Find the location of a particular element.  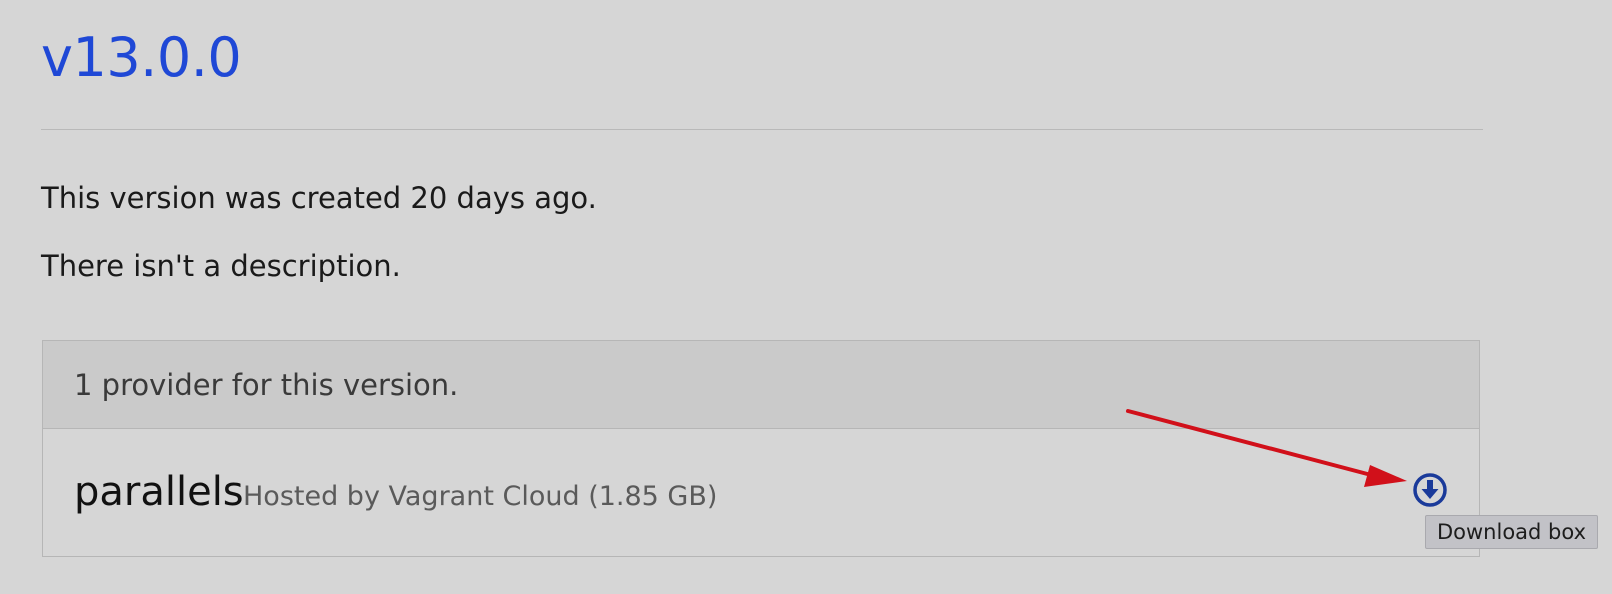

download-circle-icon is located at coordinates (1430, 490).